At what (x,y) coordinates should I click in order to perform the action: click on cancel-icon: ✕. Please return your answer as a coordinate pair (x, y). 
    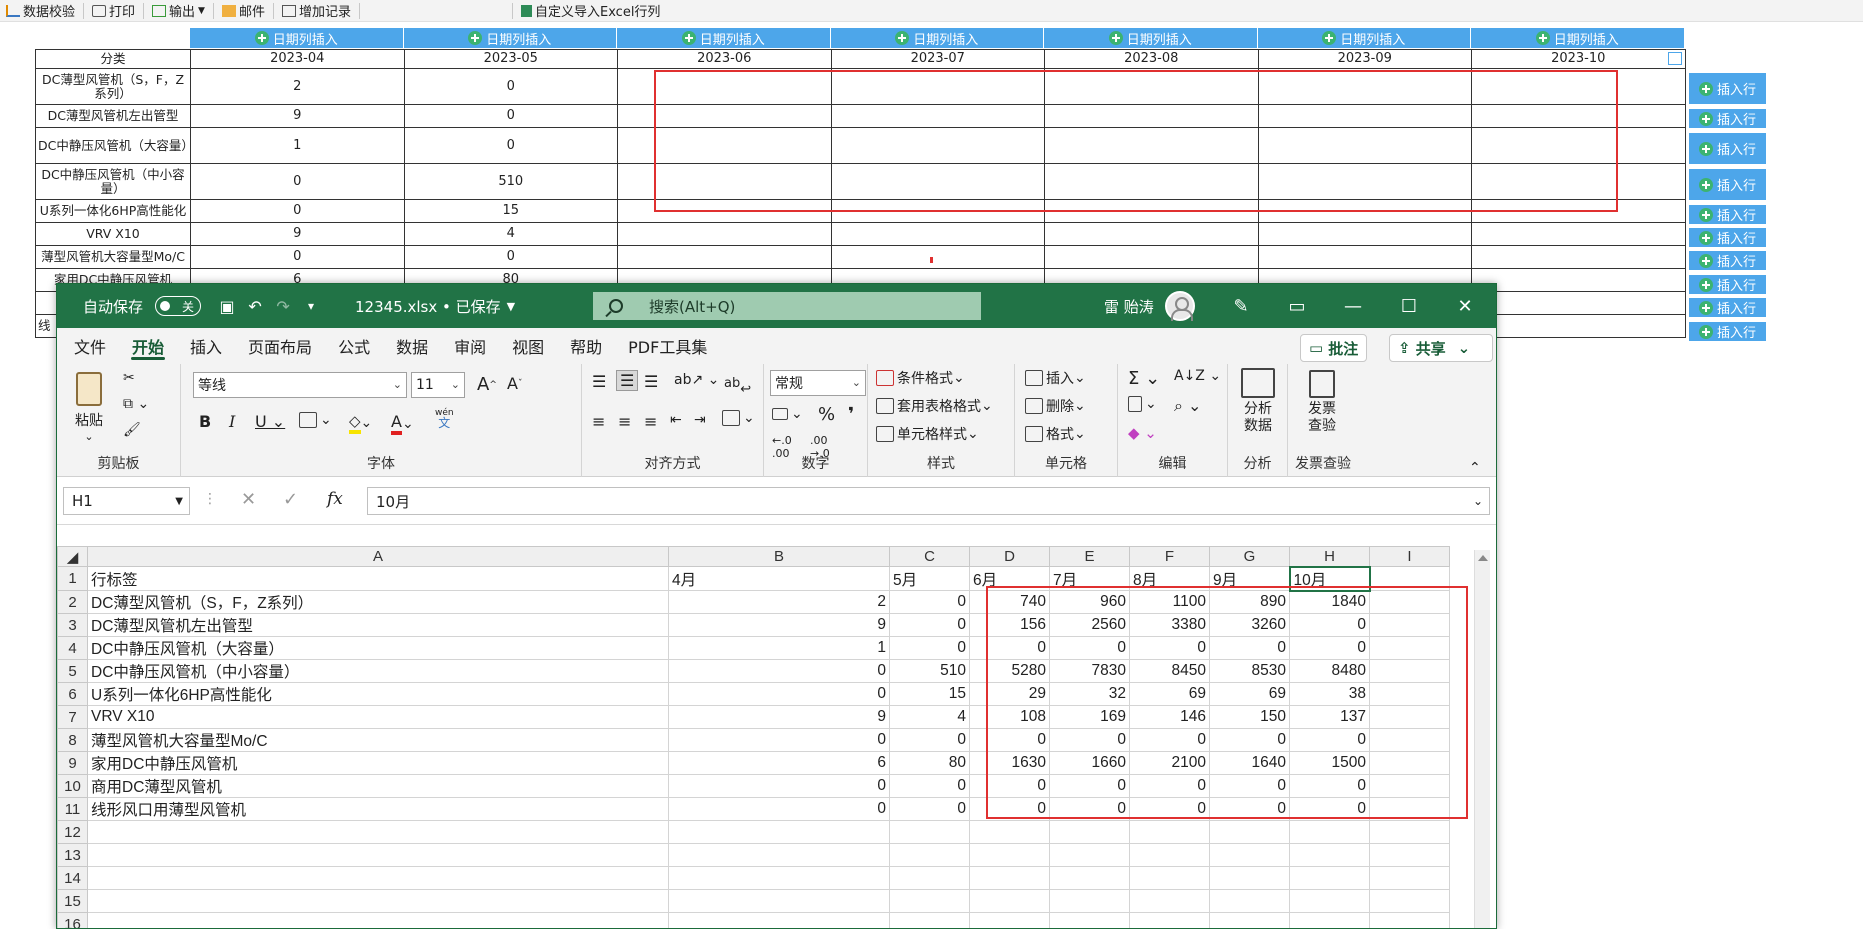
    Looking at the image, I should click on (248, 499).